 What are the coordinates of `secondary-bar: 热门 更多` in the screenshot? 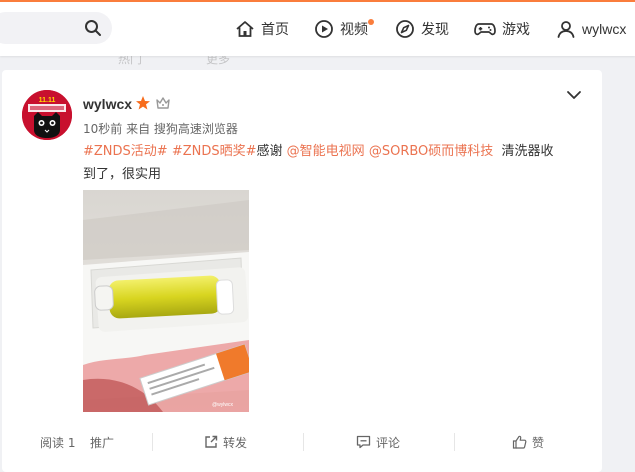 It's located at (317, 63).